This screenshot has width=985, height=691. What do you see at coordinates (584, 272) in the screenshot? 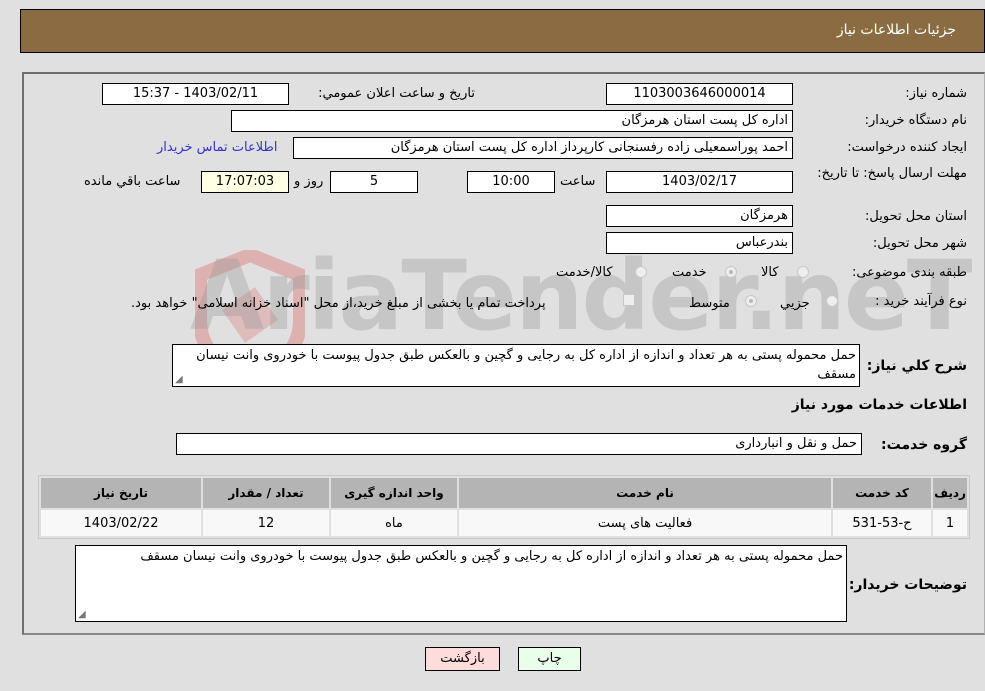
I see `category-option-goods-service: کالا/خدمت` at bounding box center [584, 272].